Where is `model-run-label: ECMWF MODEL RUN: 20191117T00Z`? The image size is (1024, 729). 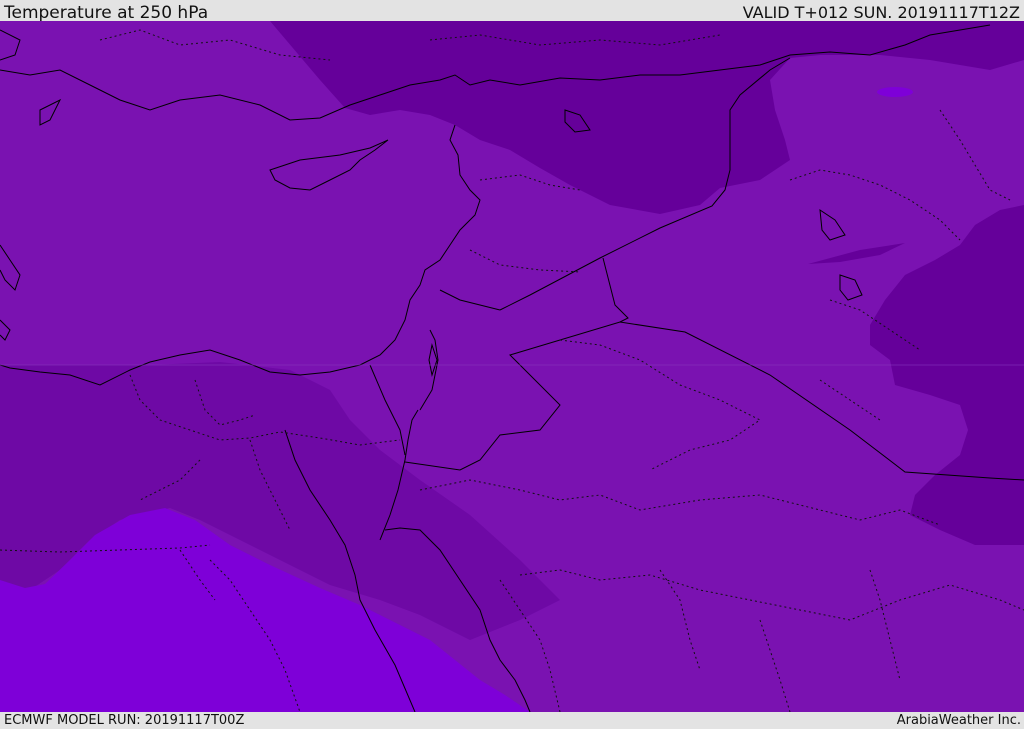
model-run-label: ECMWF MODEL RUN: 20191117T00Z is located at coordinates (124, 720).